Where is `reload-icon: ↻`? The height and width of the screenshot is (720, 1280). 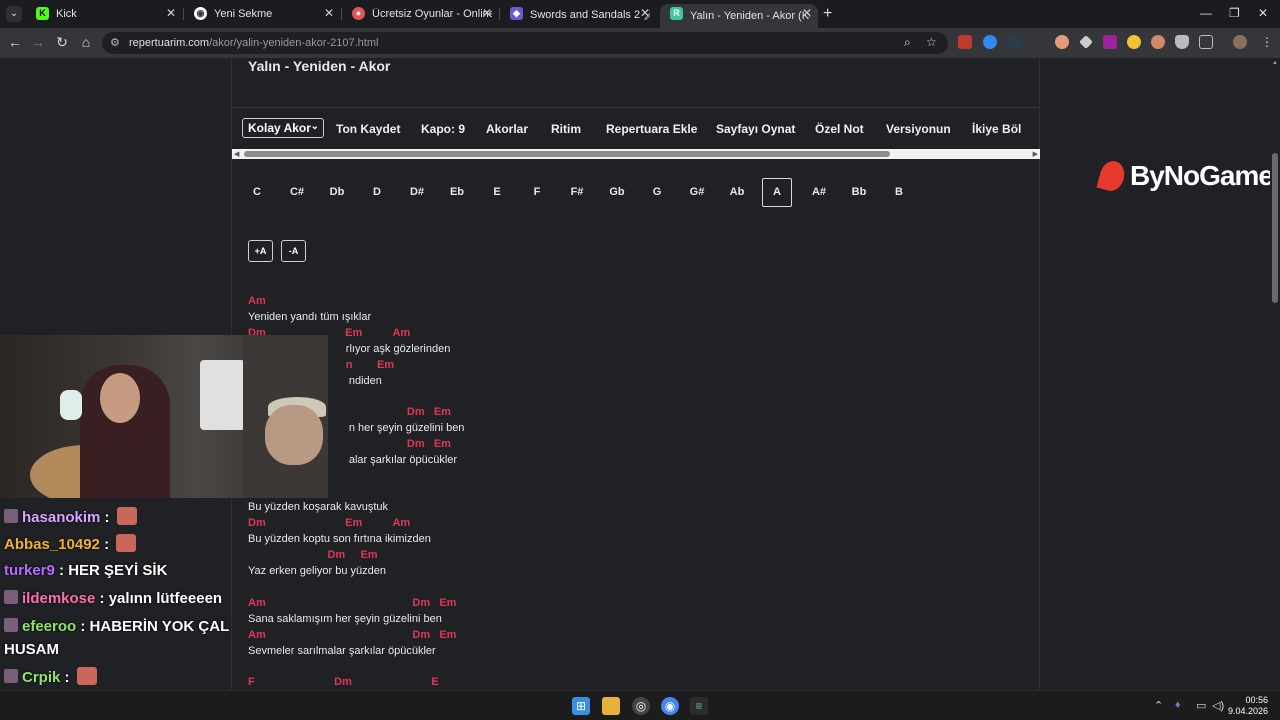
reload-icon: ↻ is located at coordinates (62, 42).